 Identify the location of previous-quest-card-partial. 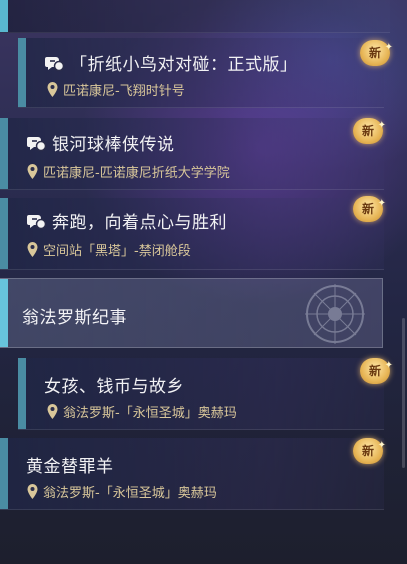
(195, 16).